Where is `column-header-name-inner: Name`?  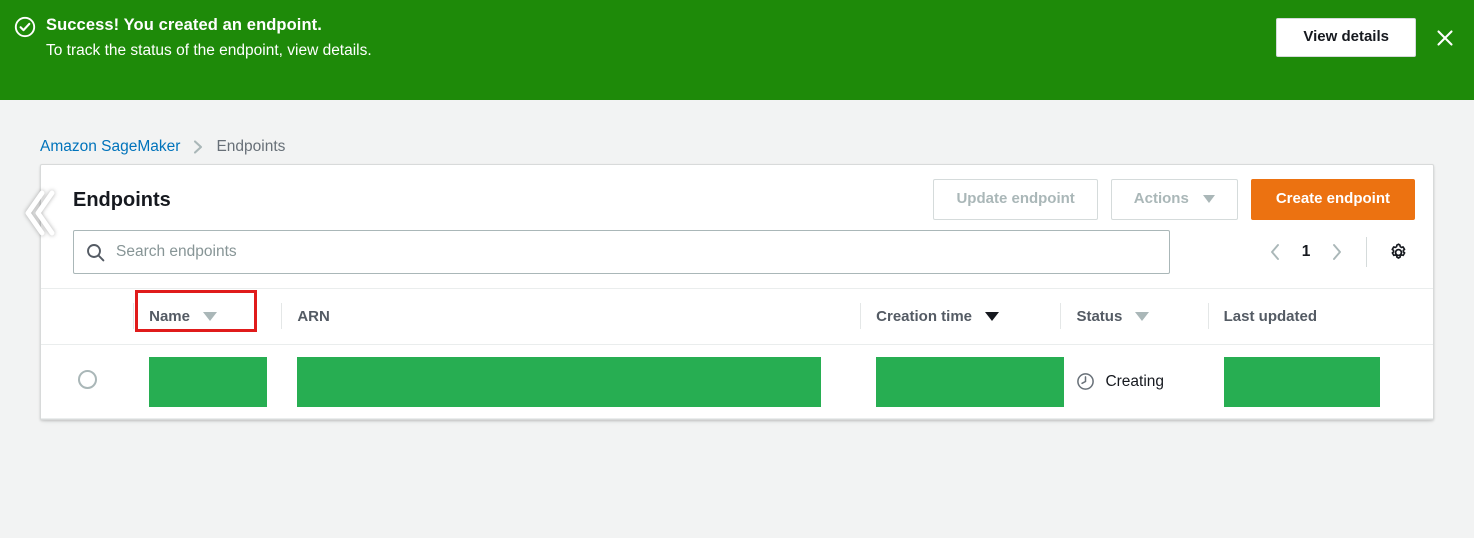
column-header-name-inner: Name is located at coordinates (207, 316).